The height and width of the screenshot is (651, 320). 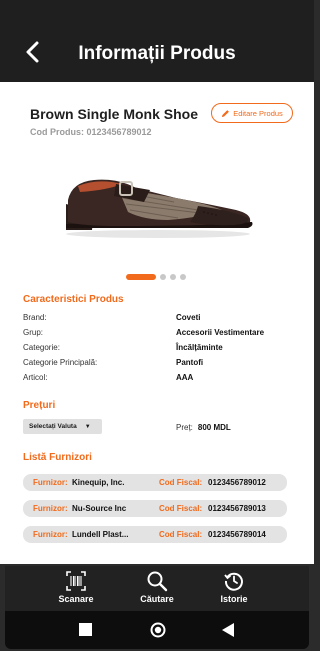 What do you see at coordinates (163, 335) in the screenshot?
I see `spec-row: Grup: Accesorii Vestimentare` at bounding box center [163, 335].